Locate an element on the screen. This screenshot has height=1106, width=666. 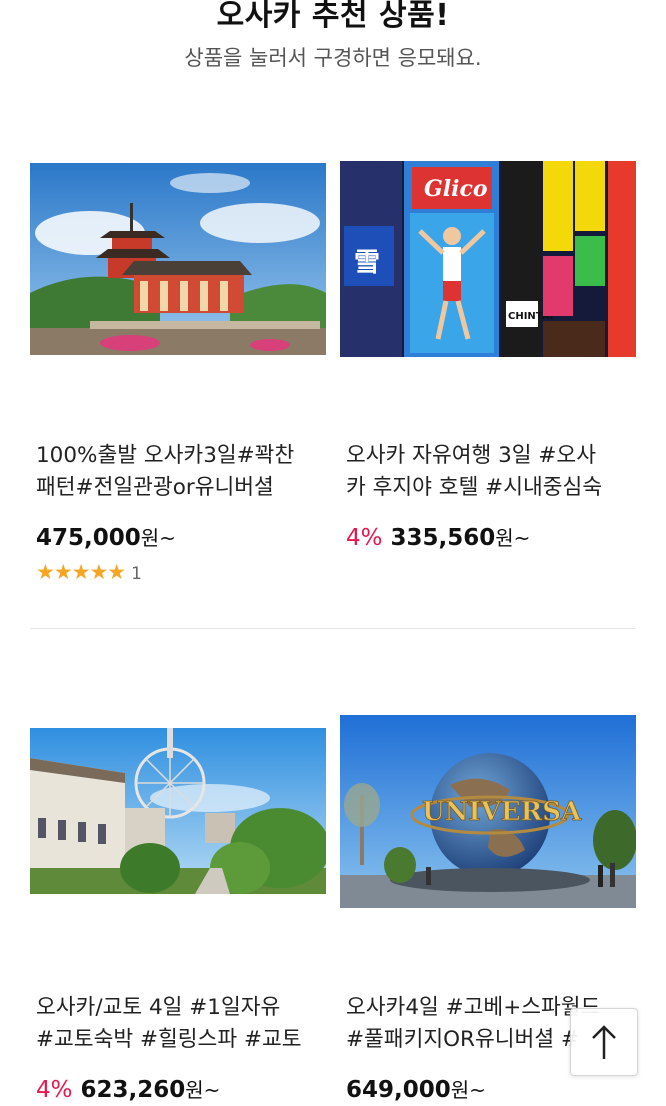
svg-text: UNIVERSA is located at coordinates (502, 812).